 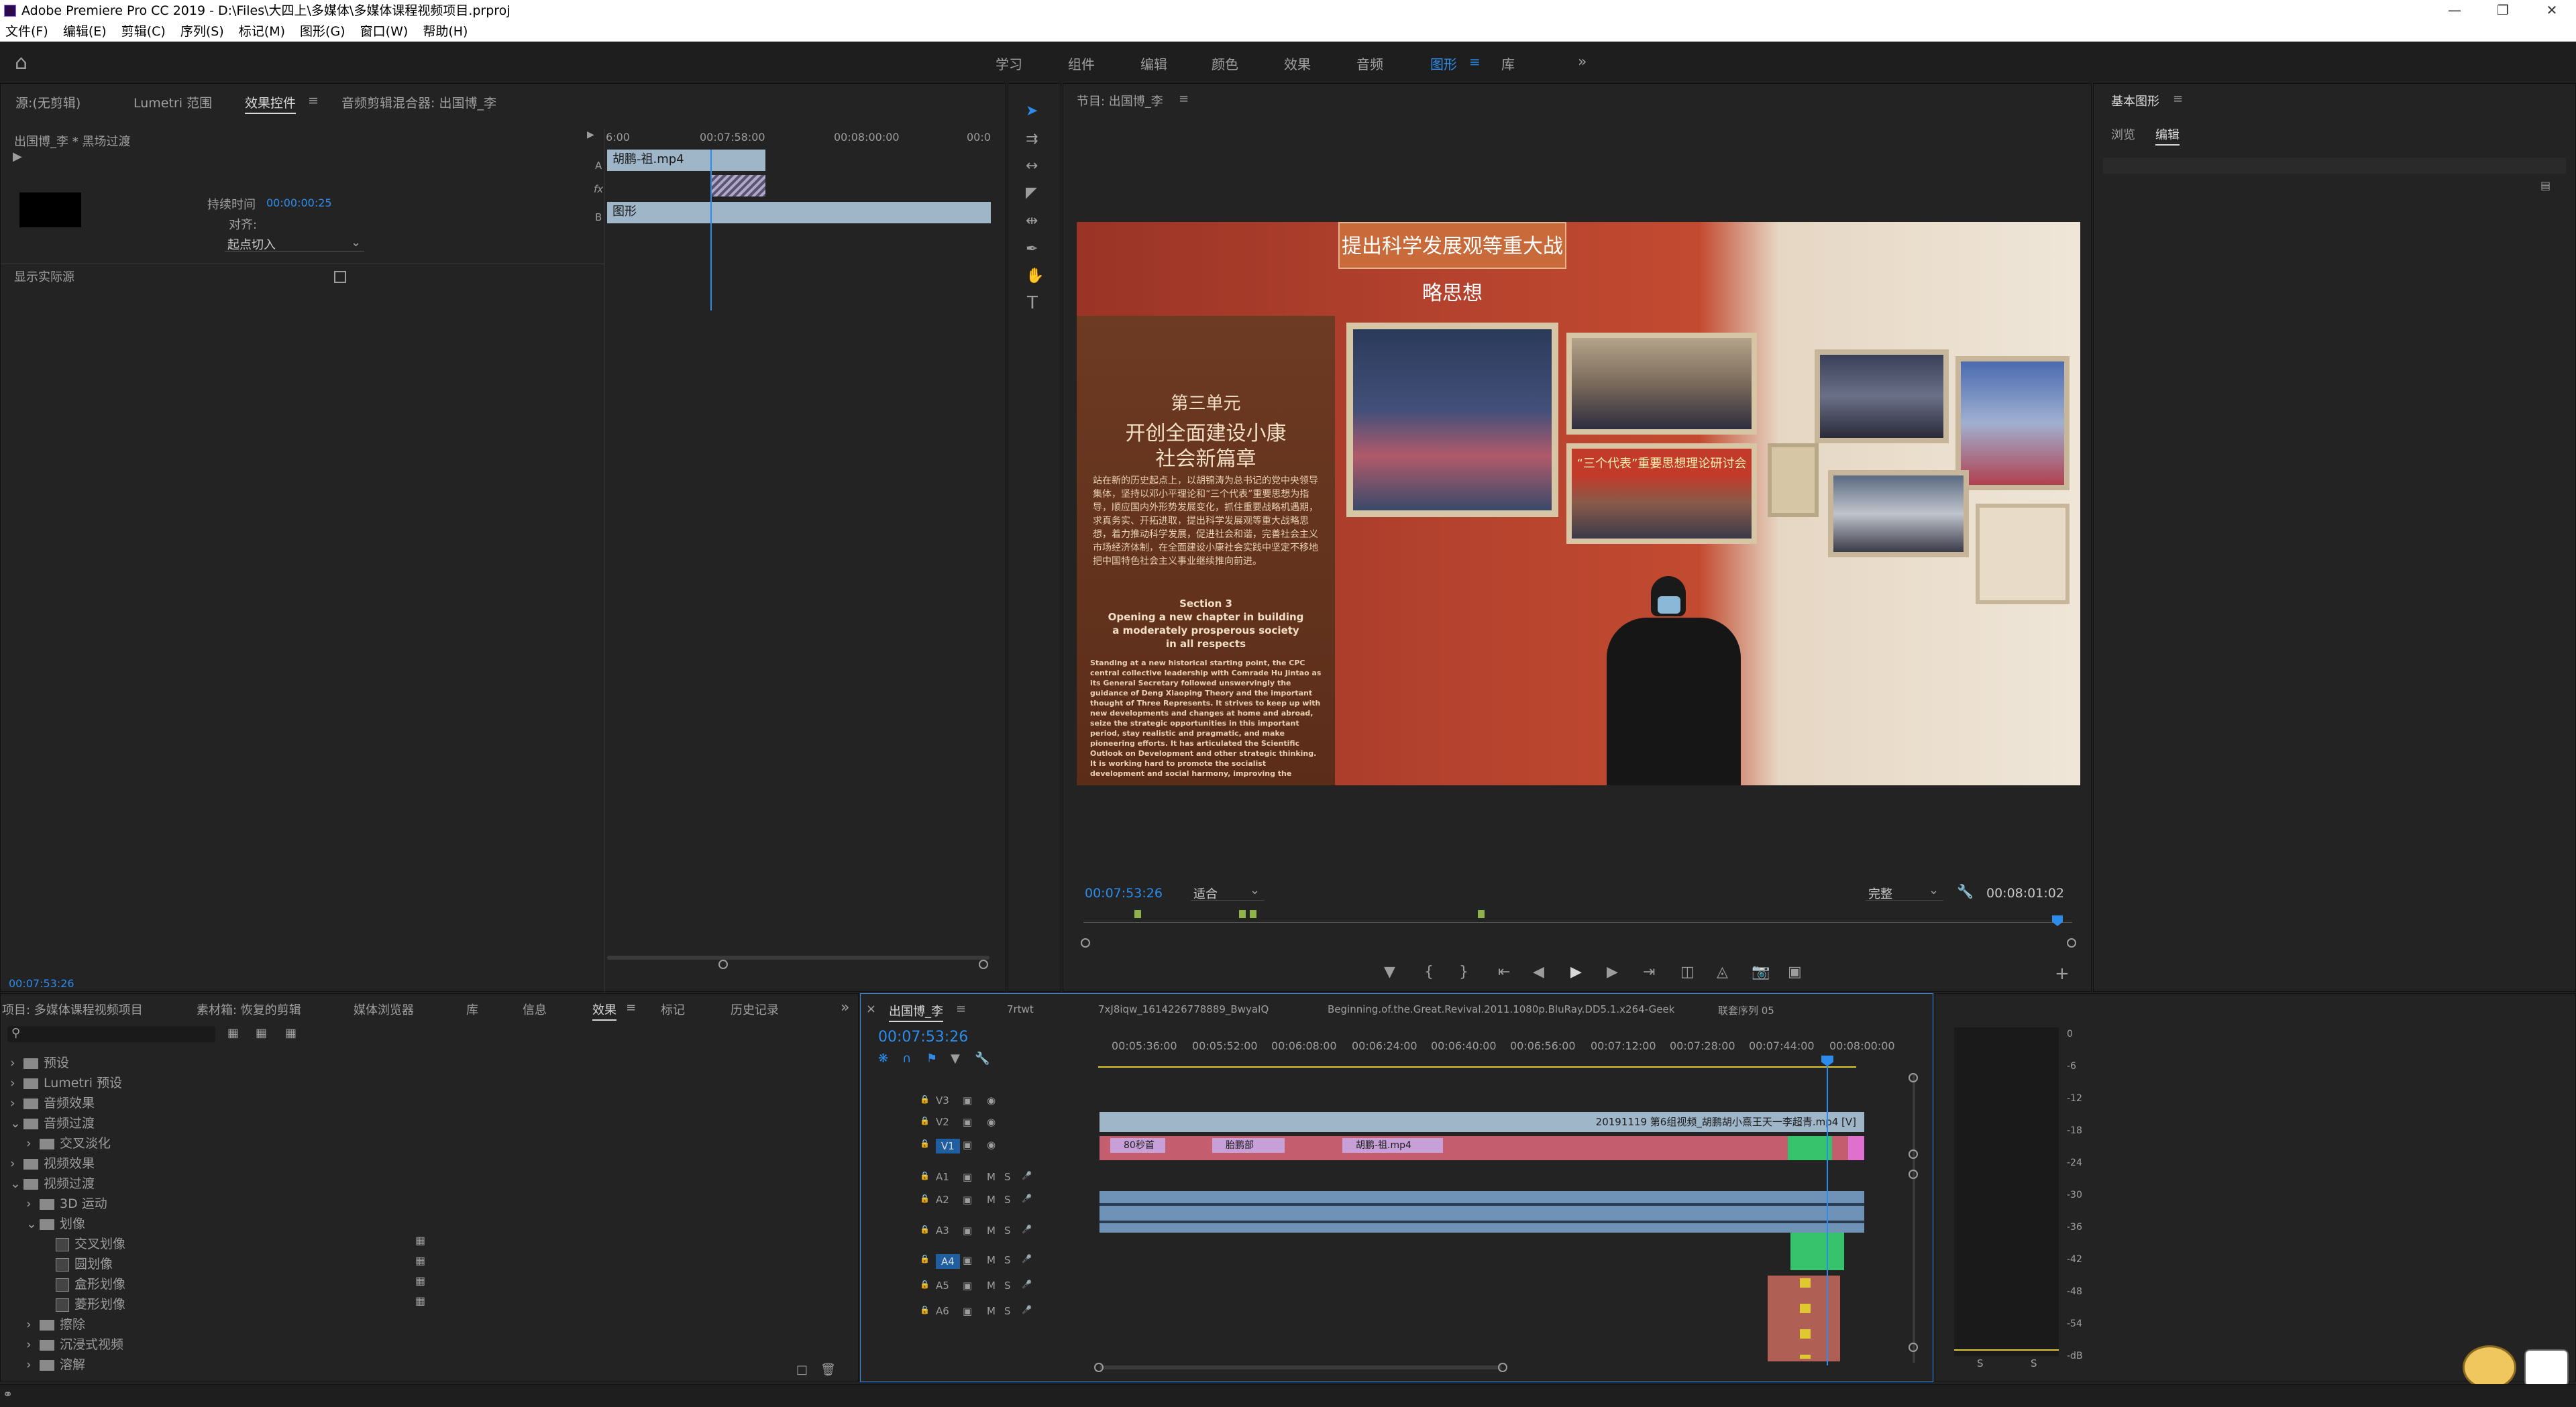 I want to click on settings-wrench-icon: 🔧, so click(x=1965, y=891).